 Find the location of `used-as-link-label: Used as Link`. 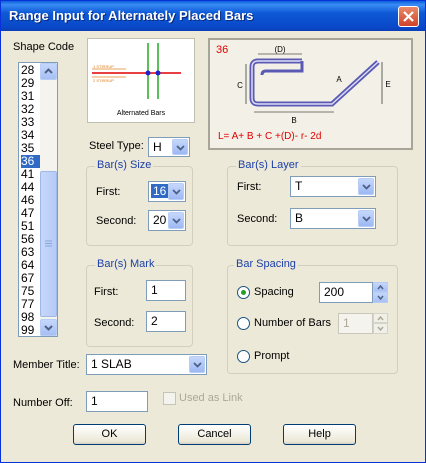

used-as-link-label: Used as Link is located at coordinates (211, 398).